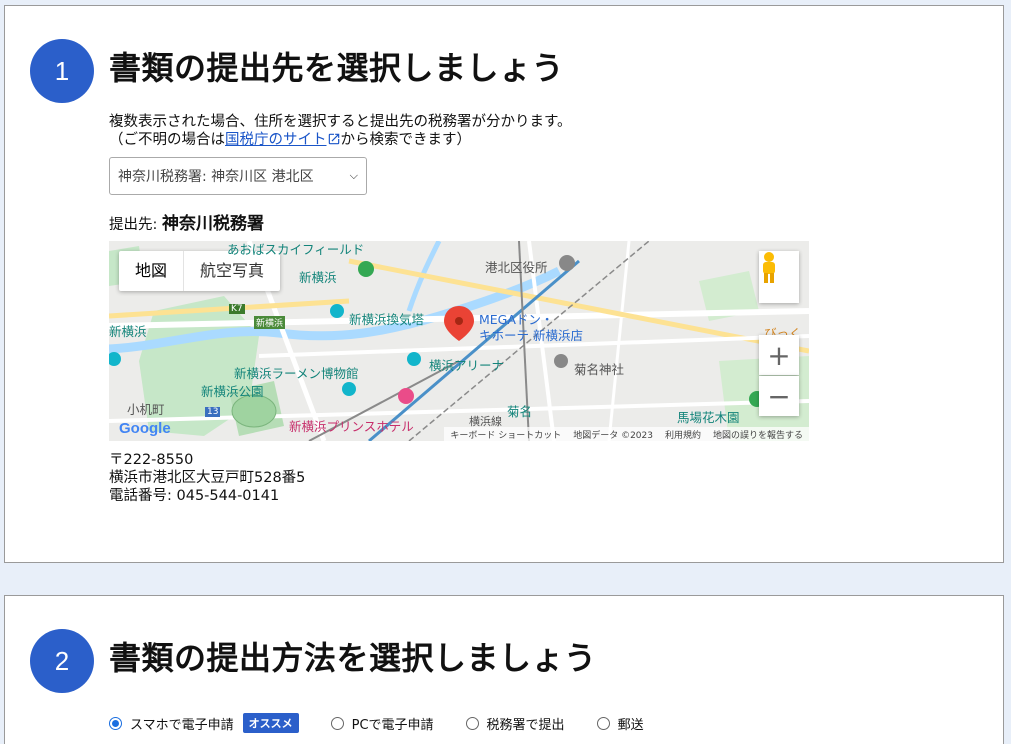 This screenshot has width=1011, height=744. Describe the element at coordinates (340, 122) in the screenshot. I see `desc-line1: 複数表示された場合、住所を選択すると提出先の税務署が分かります。` at that location.